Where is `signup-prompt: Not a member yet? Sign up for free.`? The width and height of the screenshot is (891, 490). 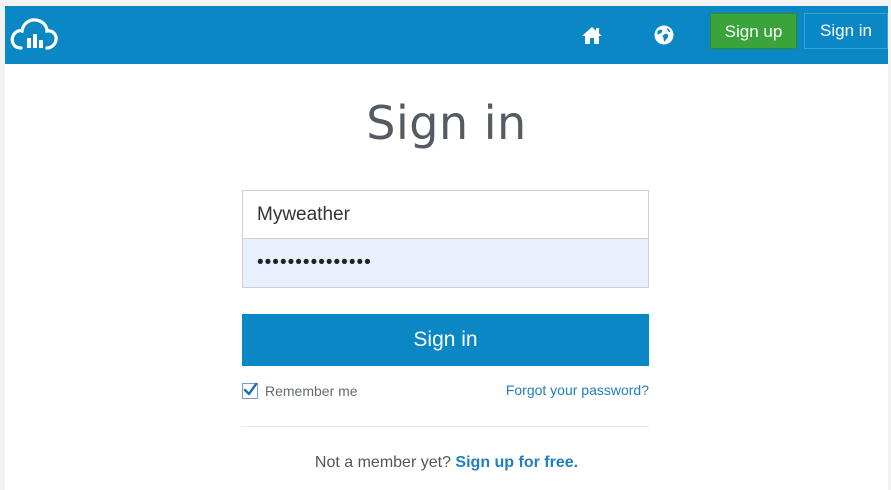 signup-prompt: Not a member yet? Sign up for free. is located at coordinates (446, 463).